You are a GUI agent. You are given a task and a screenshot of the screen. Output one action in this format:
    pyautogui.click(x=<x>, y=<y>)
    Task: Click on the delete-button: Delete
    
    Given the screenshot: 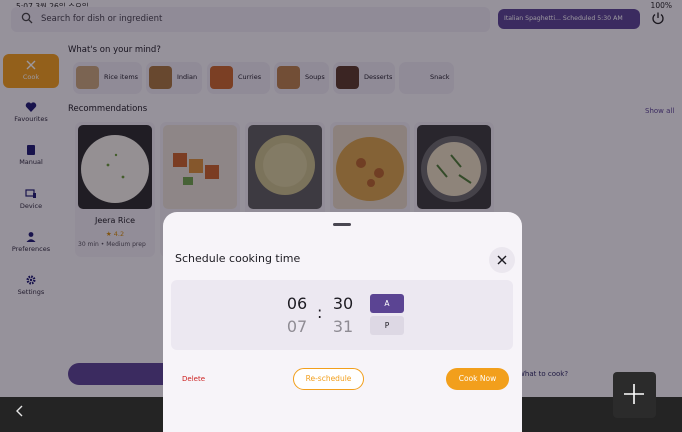 What is the action you would take?
    pyautogui.click(x=193, y=379)
    